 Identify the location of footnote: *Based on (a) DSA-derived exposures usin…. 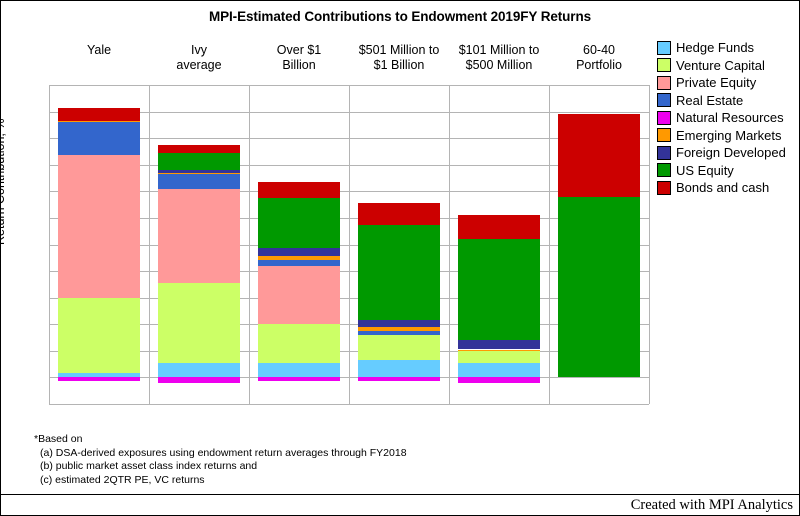
(220, 460).